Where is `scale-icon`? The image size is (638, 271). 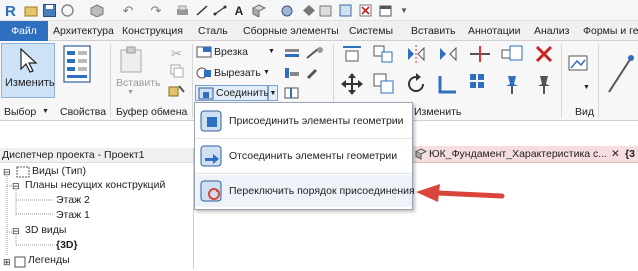 scale-icon is located at coordinates (512, 54).